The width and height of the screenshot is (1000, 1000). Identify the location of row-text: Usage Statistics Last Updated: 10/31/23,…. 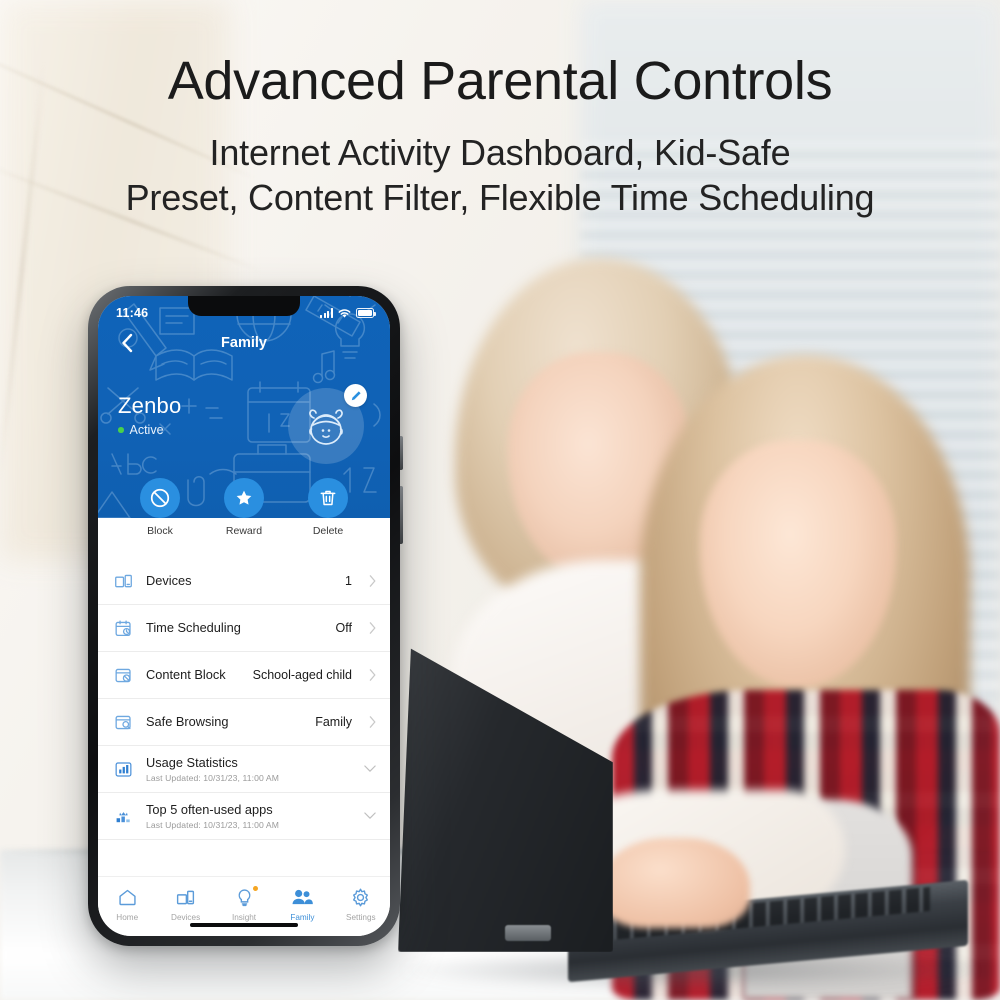
(249, 768).